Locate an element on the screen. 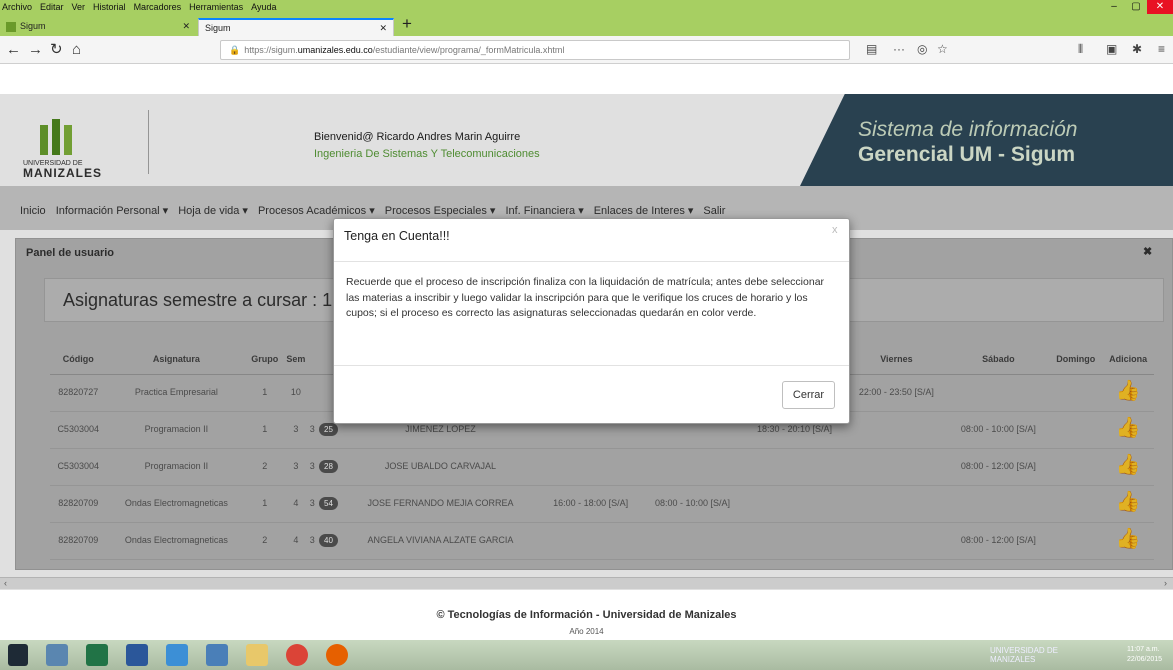 The image size is (1173, 670). minimize-button: – is located at coordinates (1114, 7).